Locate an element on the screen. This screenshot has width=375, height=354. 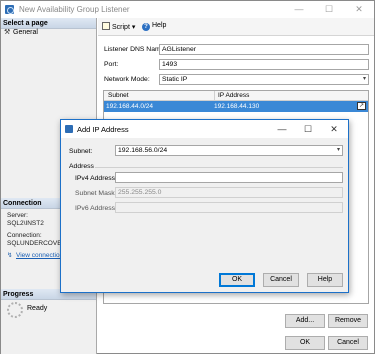
ipv4-label: IPv4 Address: is located at coordinates (96, 178).